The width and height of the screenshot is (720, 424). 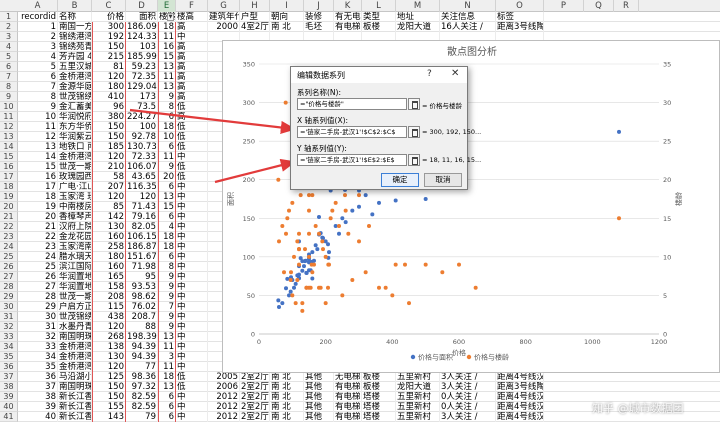 I want to click on cell: 汉府上院 2, so click(x=75, y=227).